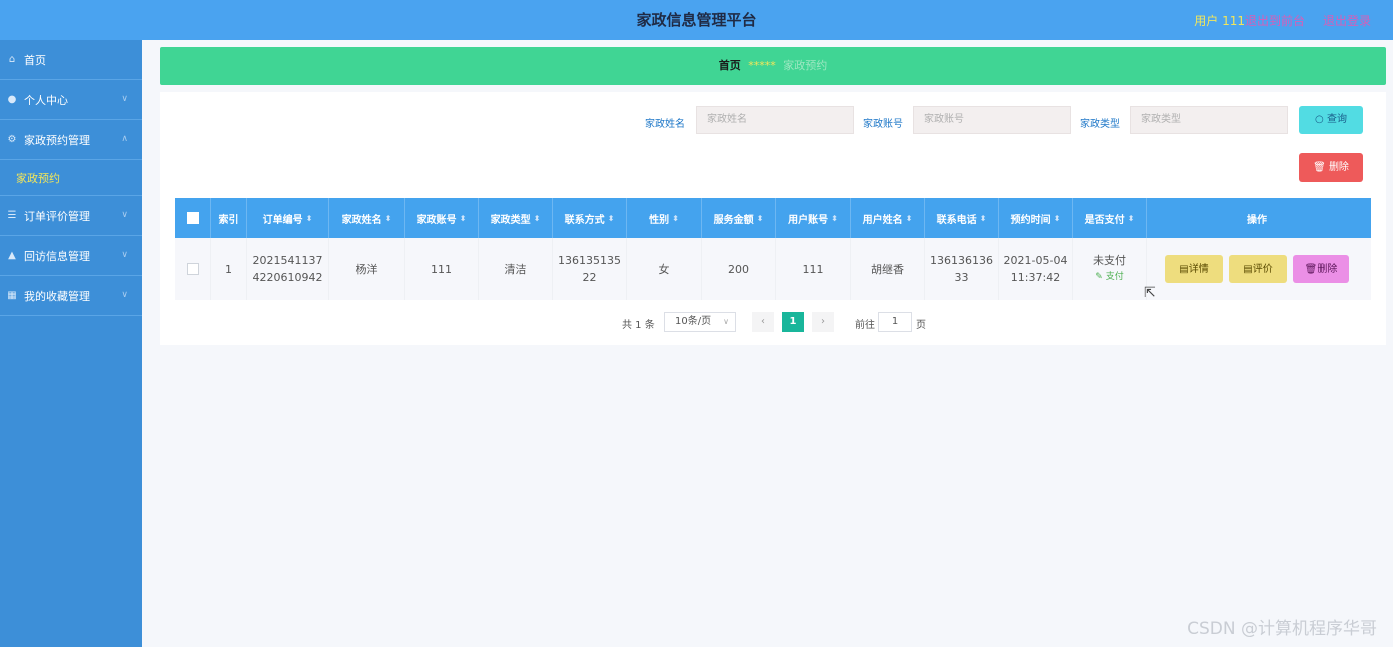  I want to click on sidebar-item-profile: ● 个人中心 ∨, so click(71, 100).